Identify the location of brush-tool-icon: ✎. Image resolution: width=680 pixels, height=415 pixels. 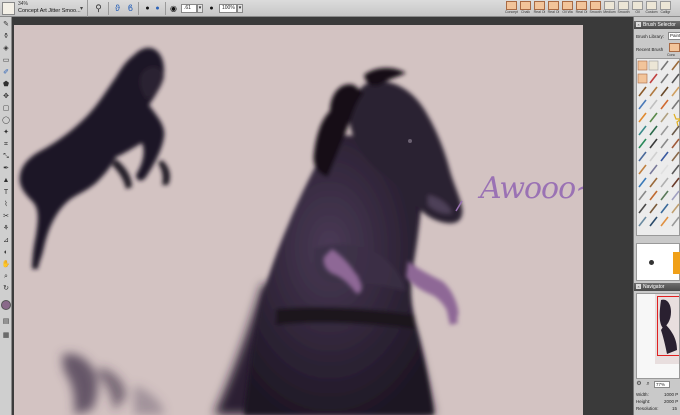
(6, 25).